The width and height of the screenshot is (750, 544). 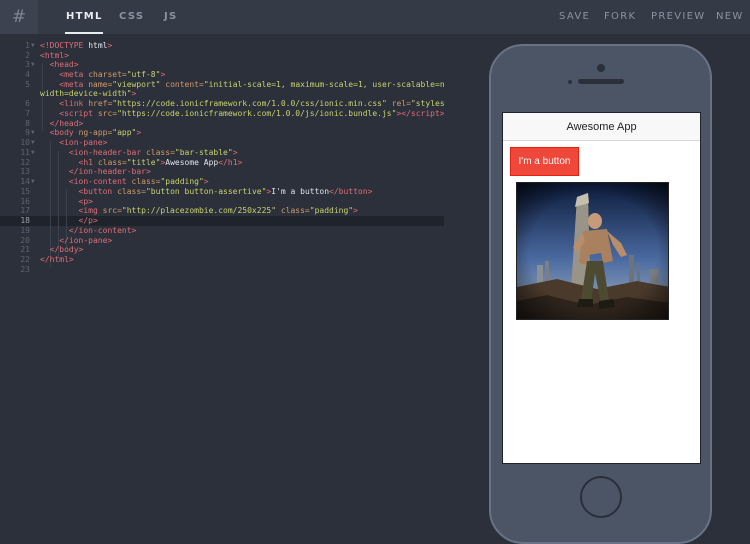 What do you see at coordinates (83, 142) in the screenshot?
I see `code-line: <ion-pane>` at bounding box center [83, 142].